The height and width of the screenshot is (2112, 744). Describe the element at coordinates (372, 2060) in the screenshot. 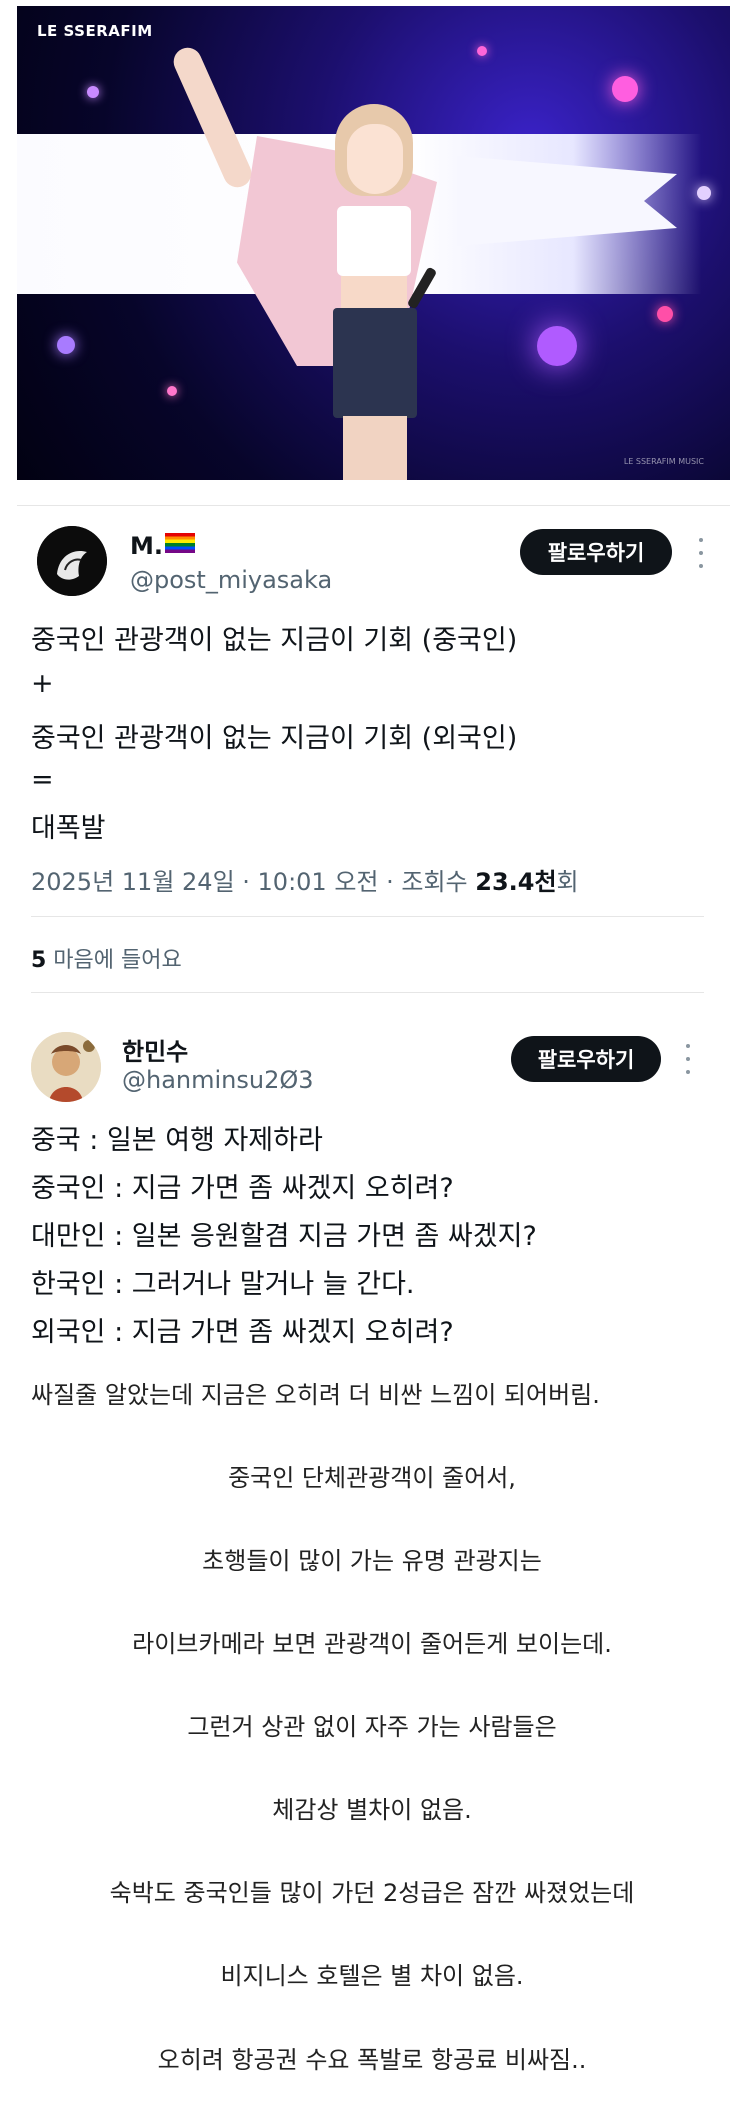

I see `post-text-line: 오히려 항공권 수요 폭발로 항공료 비싸짐..` at that location.